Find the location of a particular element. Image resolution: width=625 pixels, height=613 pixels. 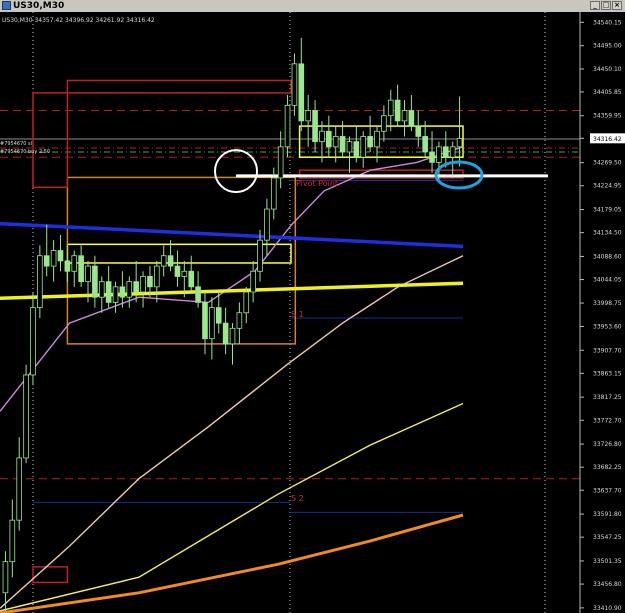

restore-button: □ is located at coordinates (606, 5).